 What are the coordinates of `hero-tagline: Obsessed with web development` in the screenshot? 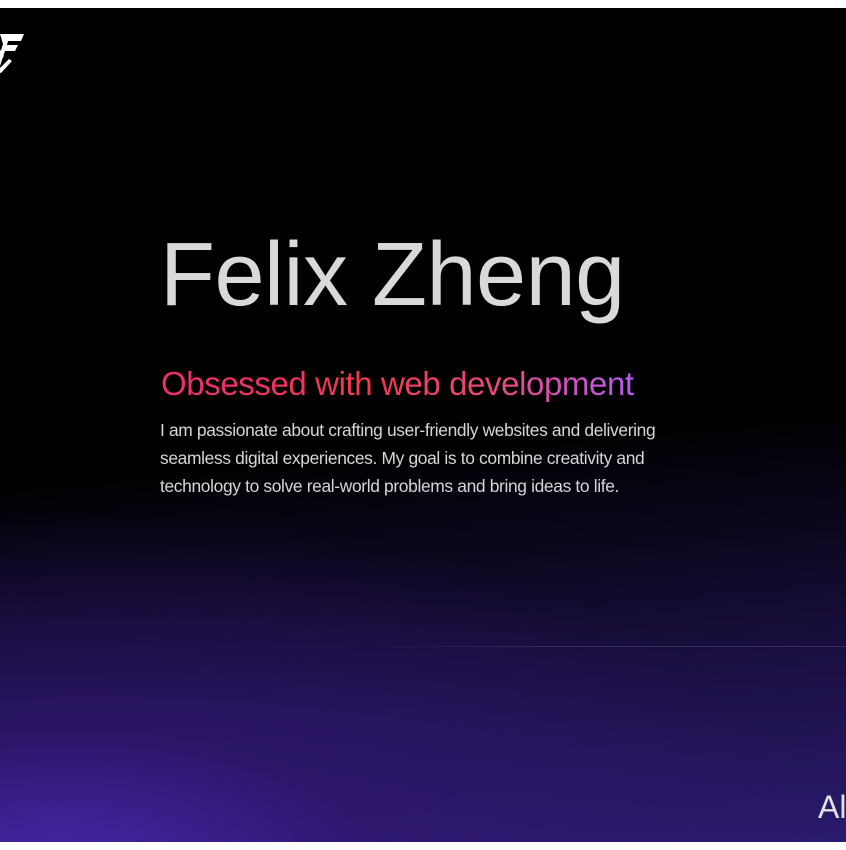 It's located at (397, 383).